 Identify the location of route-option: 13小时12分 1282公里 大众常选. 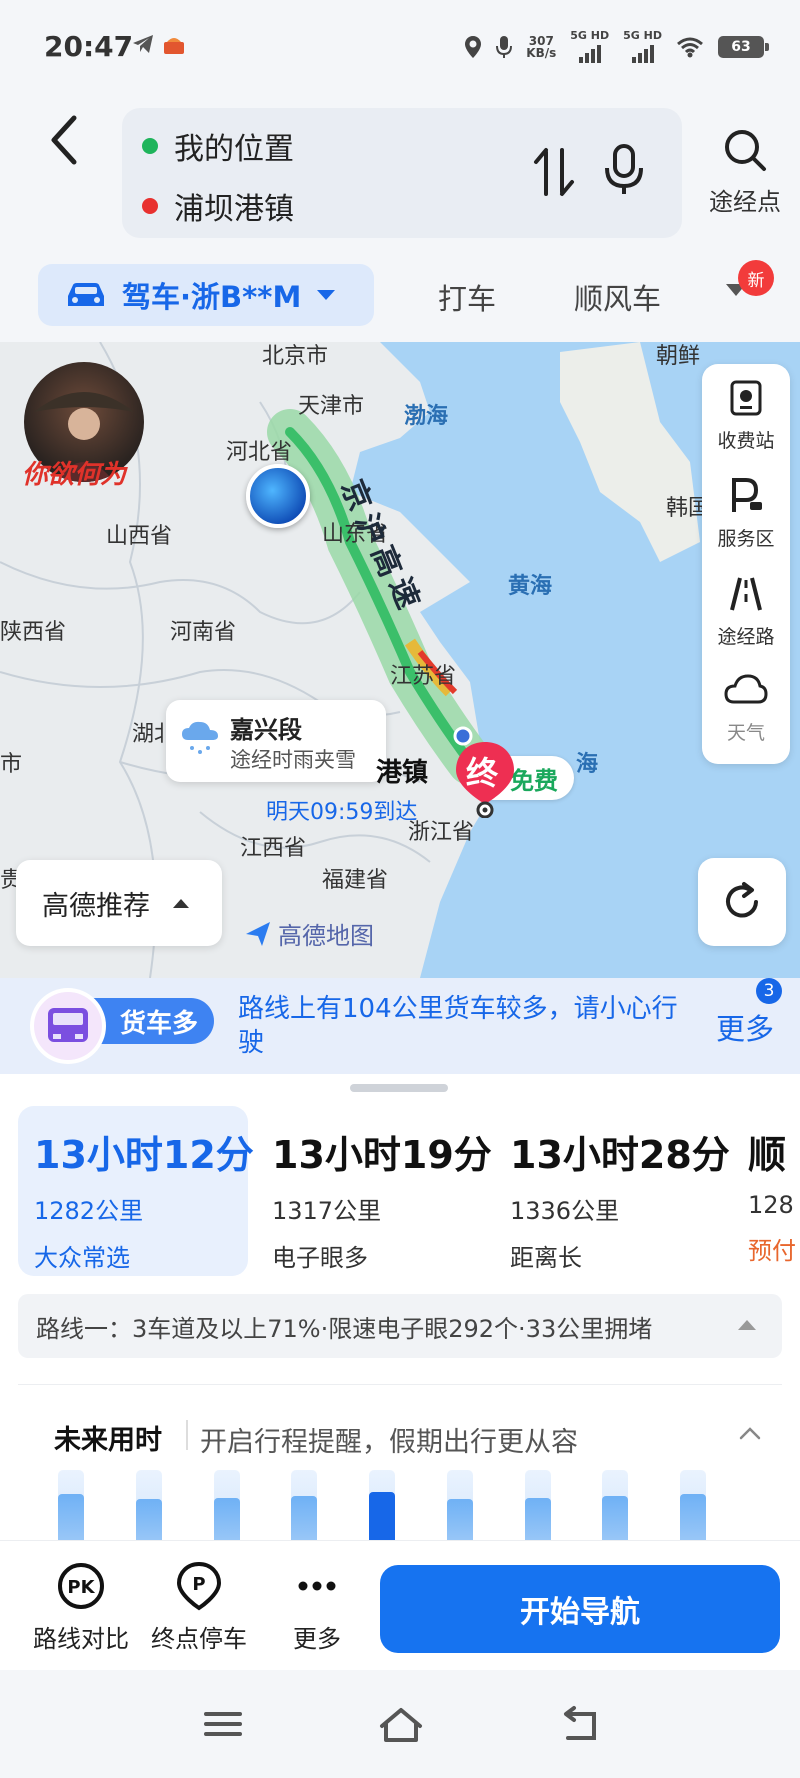
(136, 1191).